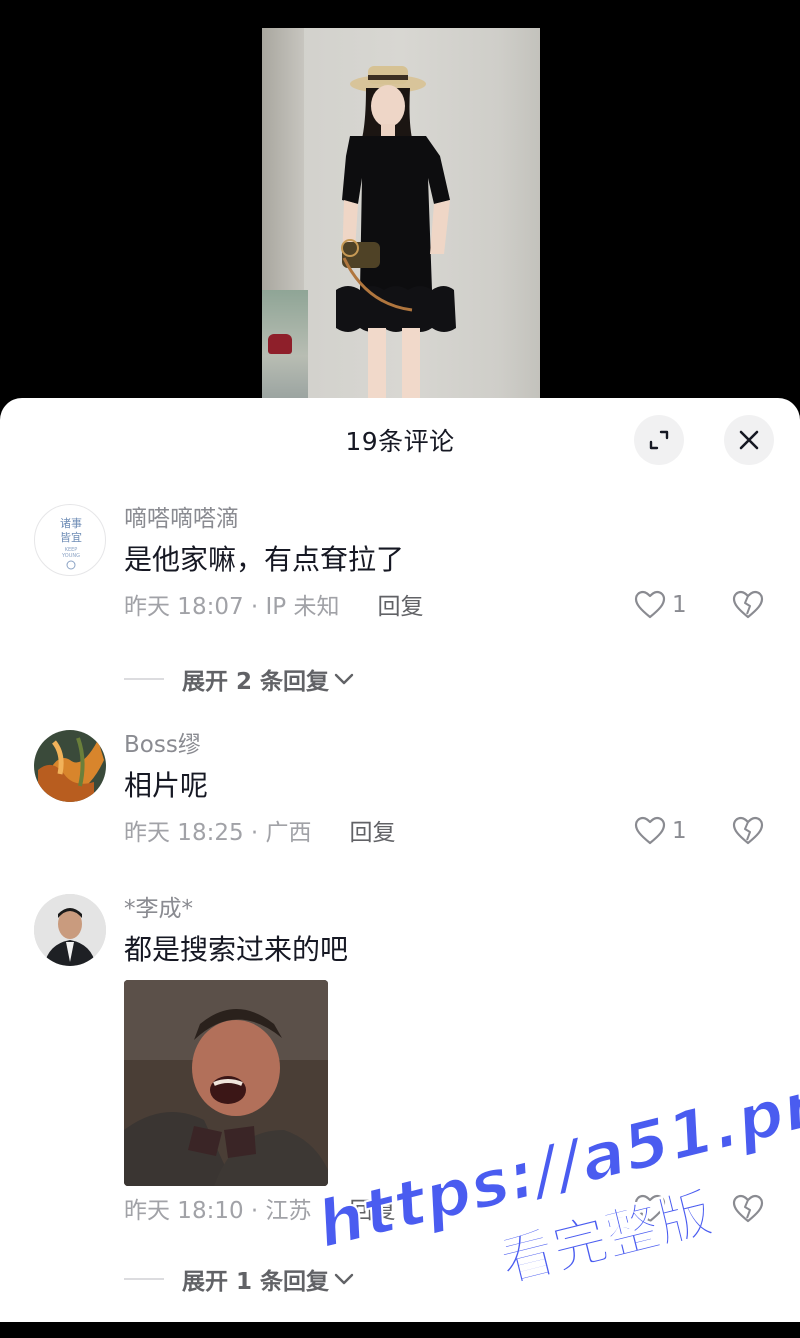 The height and width of the screenshot is (1338, 800). What do you see at coordinates (71, 523) in the screenshot?
I see `avatar-text-line1: 诸事` at bounding box center [71, 523].